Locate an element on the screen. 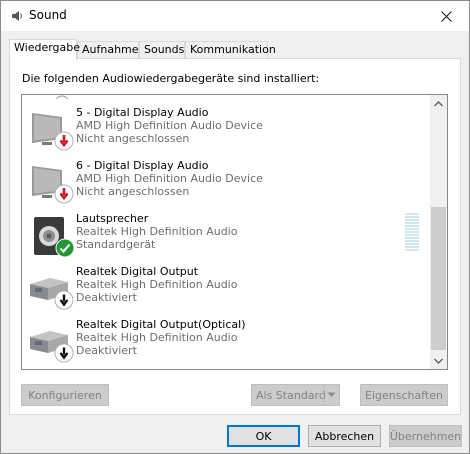 Image resolution: width=470 pixels, height=454 pixels. title-bar: Sound is located at coordinates (235, 16).